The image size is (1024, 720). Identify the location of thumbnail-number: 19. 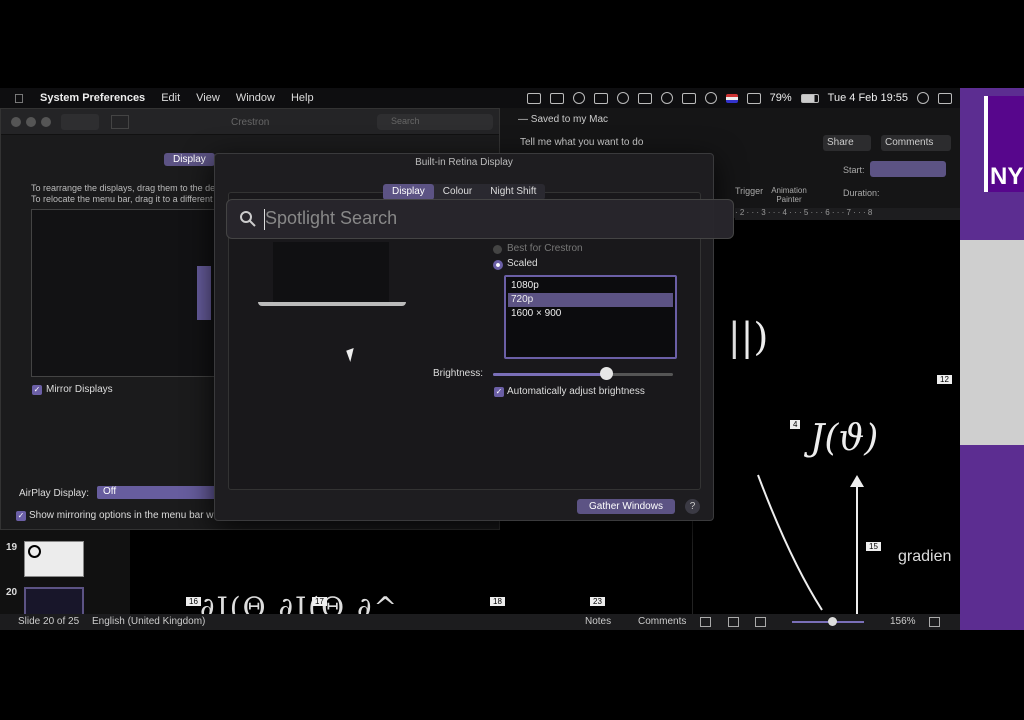
(12, 547).